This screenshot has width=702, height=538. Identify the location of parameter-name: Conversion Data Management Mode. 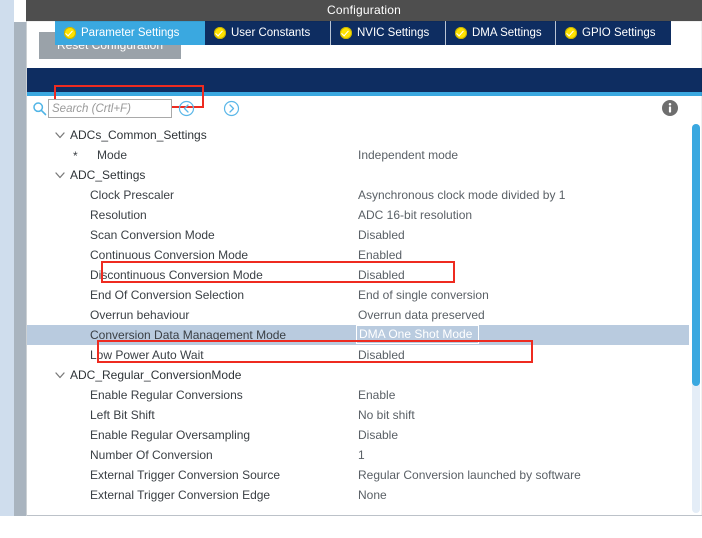
(188, 335).